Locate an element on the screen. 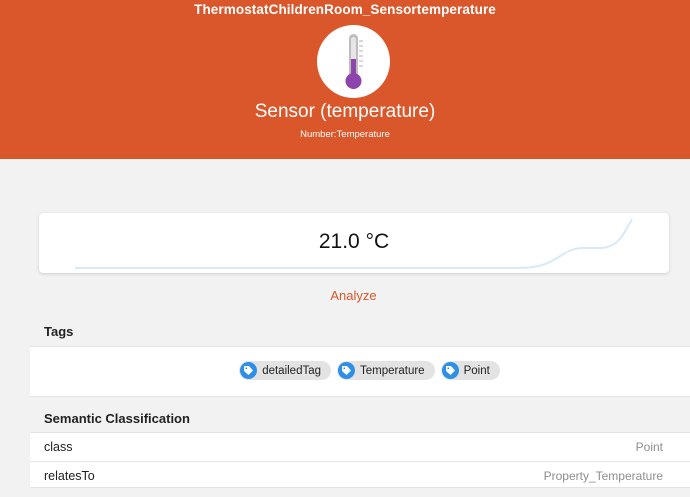  tag-chips: detailedTag Temperature Point is located at coordinates (360, 370).